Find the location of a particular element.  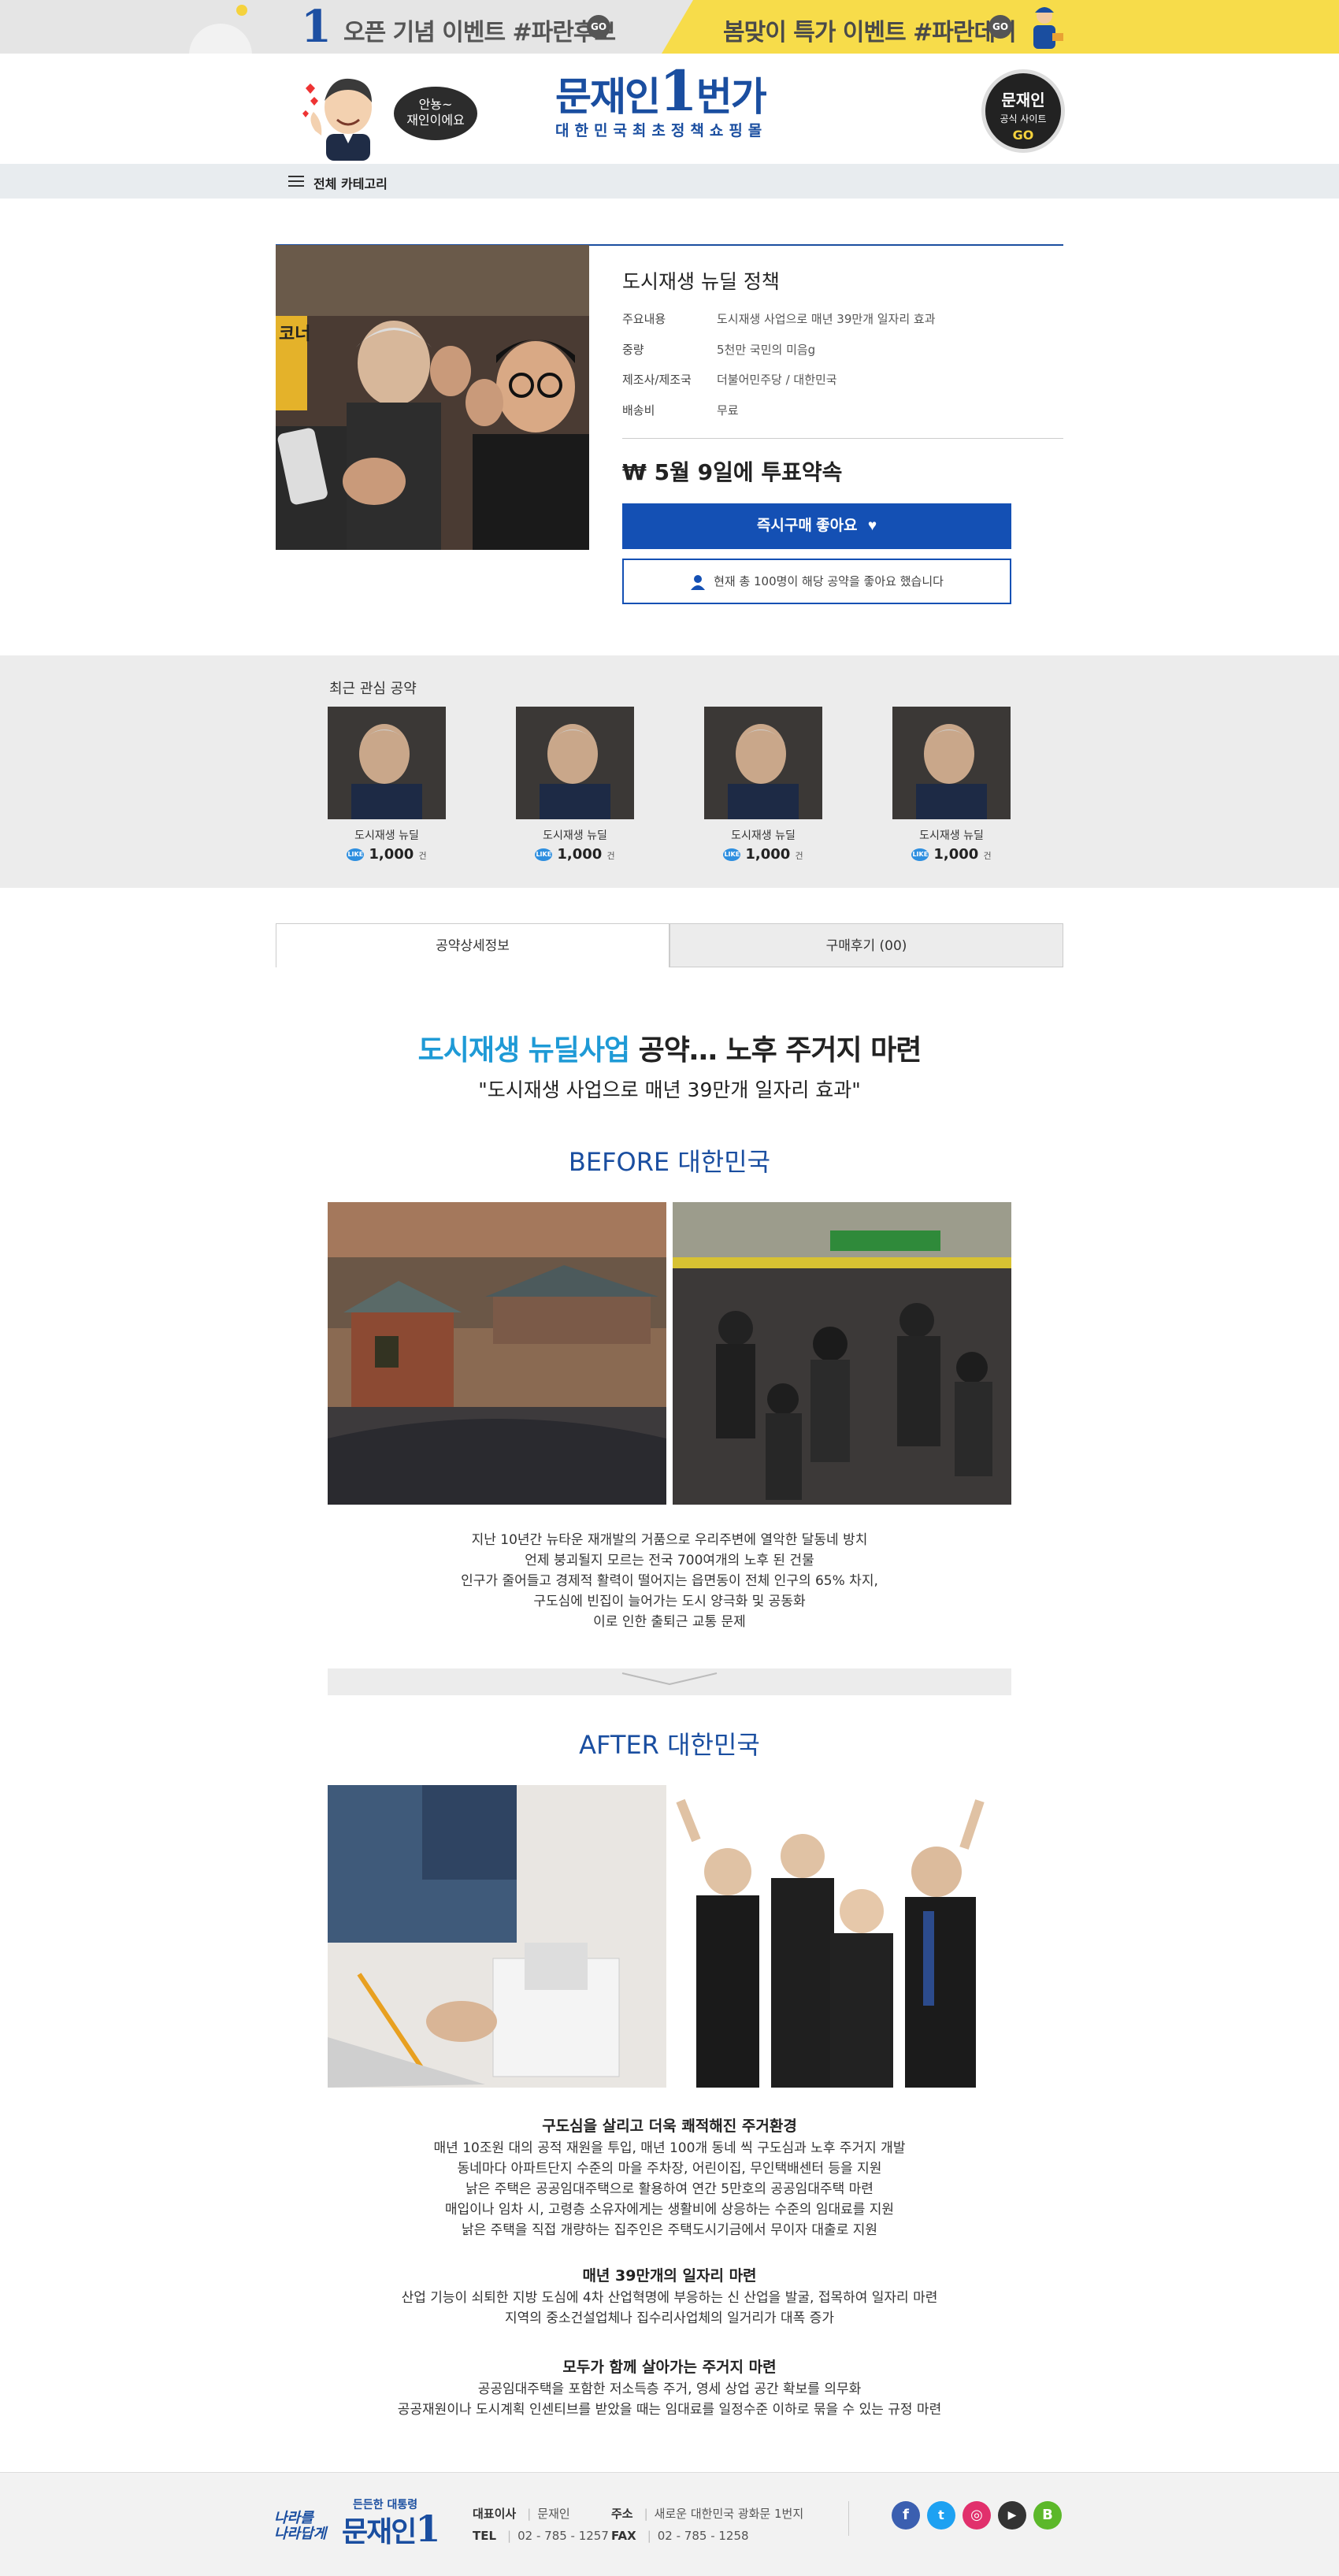

product-title: 도시재생 뉴딜 정책 is located at coordinates (701, 281).